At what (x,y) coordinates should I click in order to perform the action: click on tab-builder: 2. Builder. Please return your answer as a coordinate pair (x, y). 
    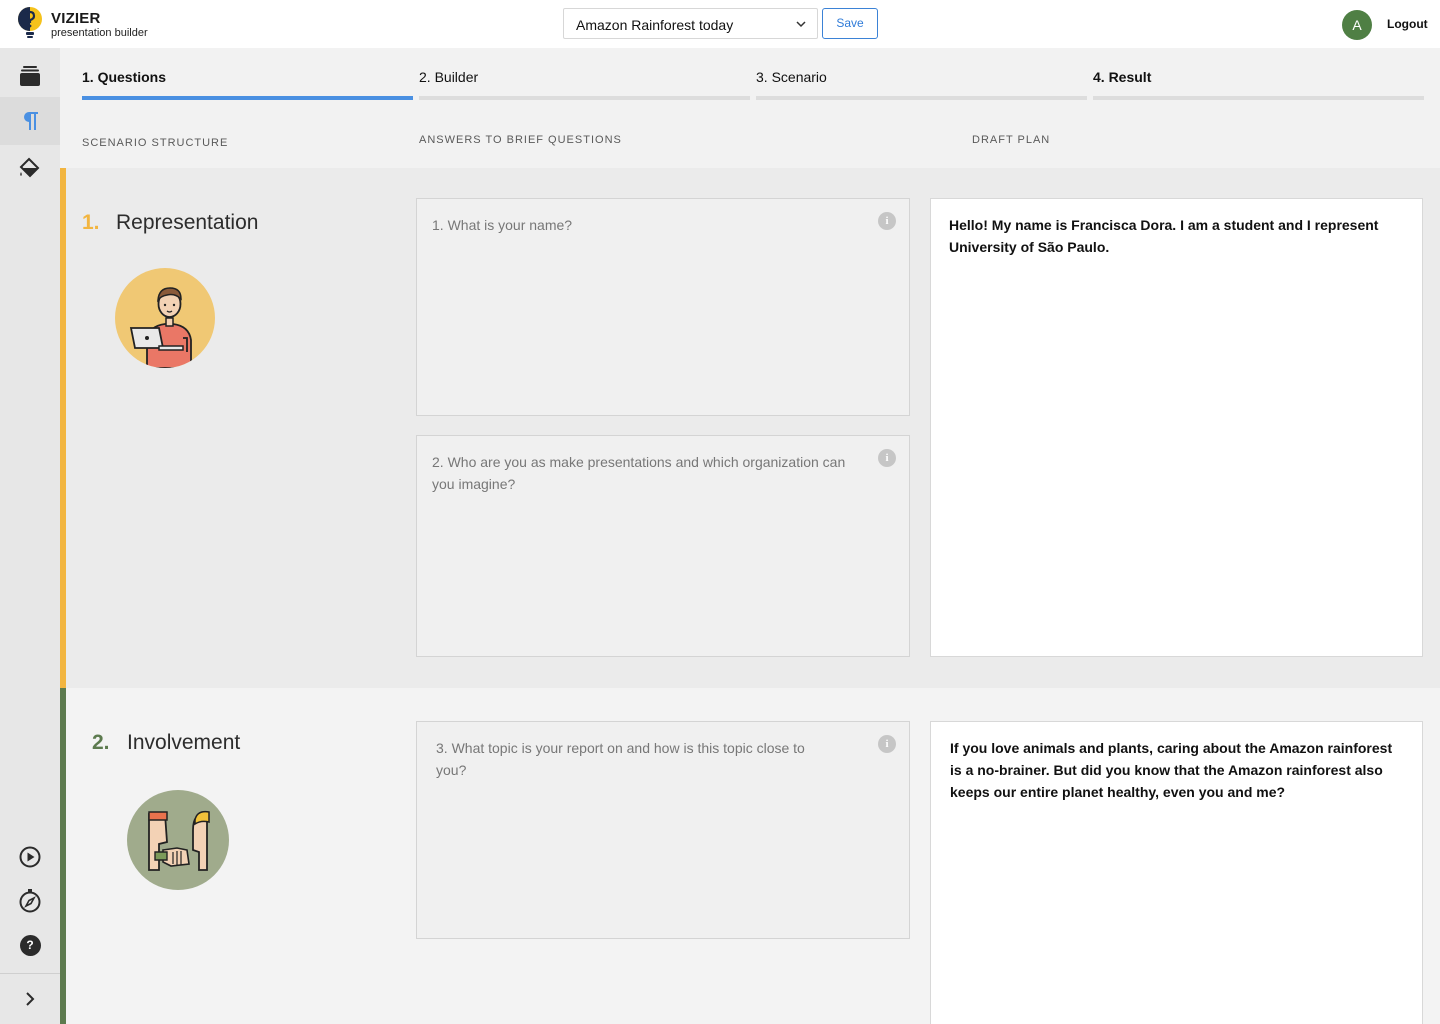
    Looking at the image, I should click on (584, 75).